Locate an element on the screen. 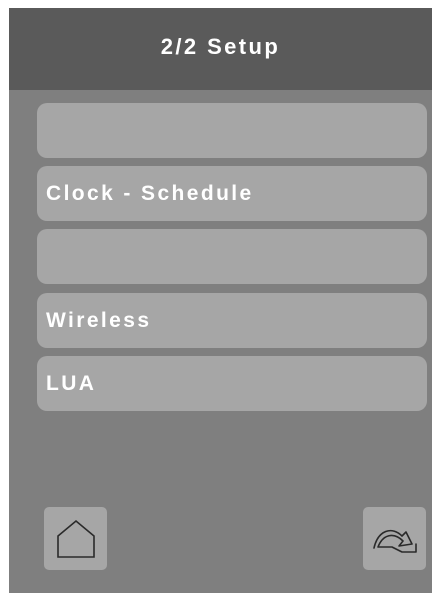 This screenshot has height=593, width=440. home-button is located at coordinates (75, 538).